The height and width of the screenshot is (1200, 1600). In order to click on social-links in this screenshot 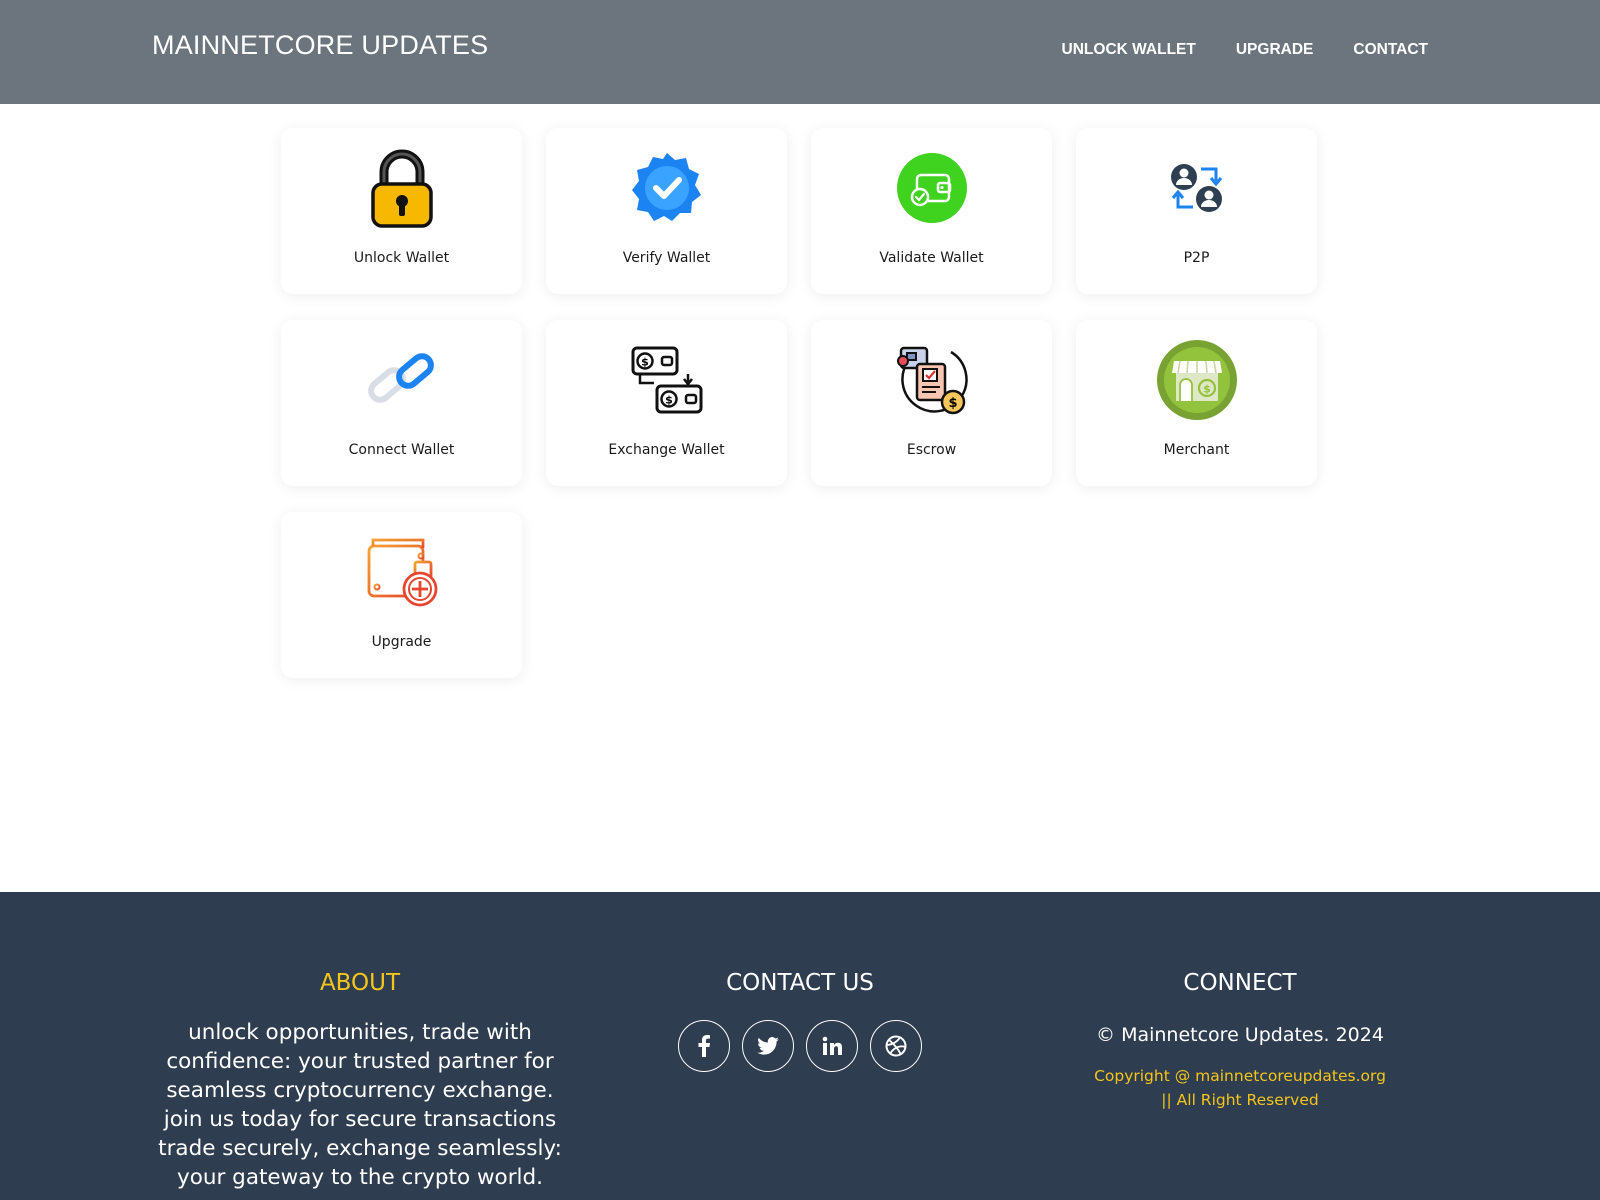, I will do `click(800, 1046)`.